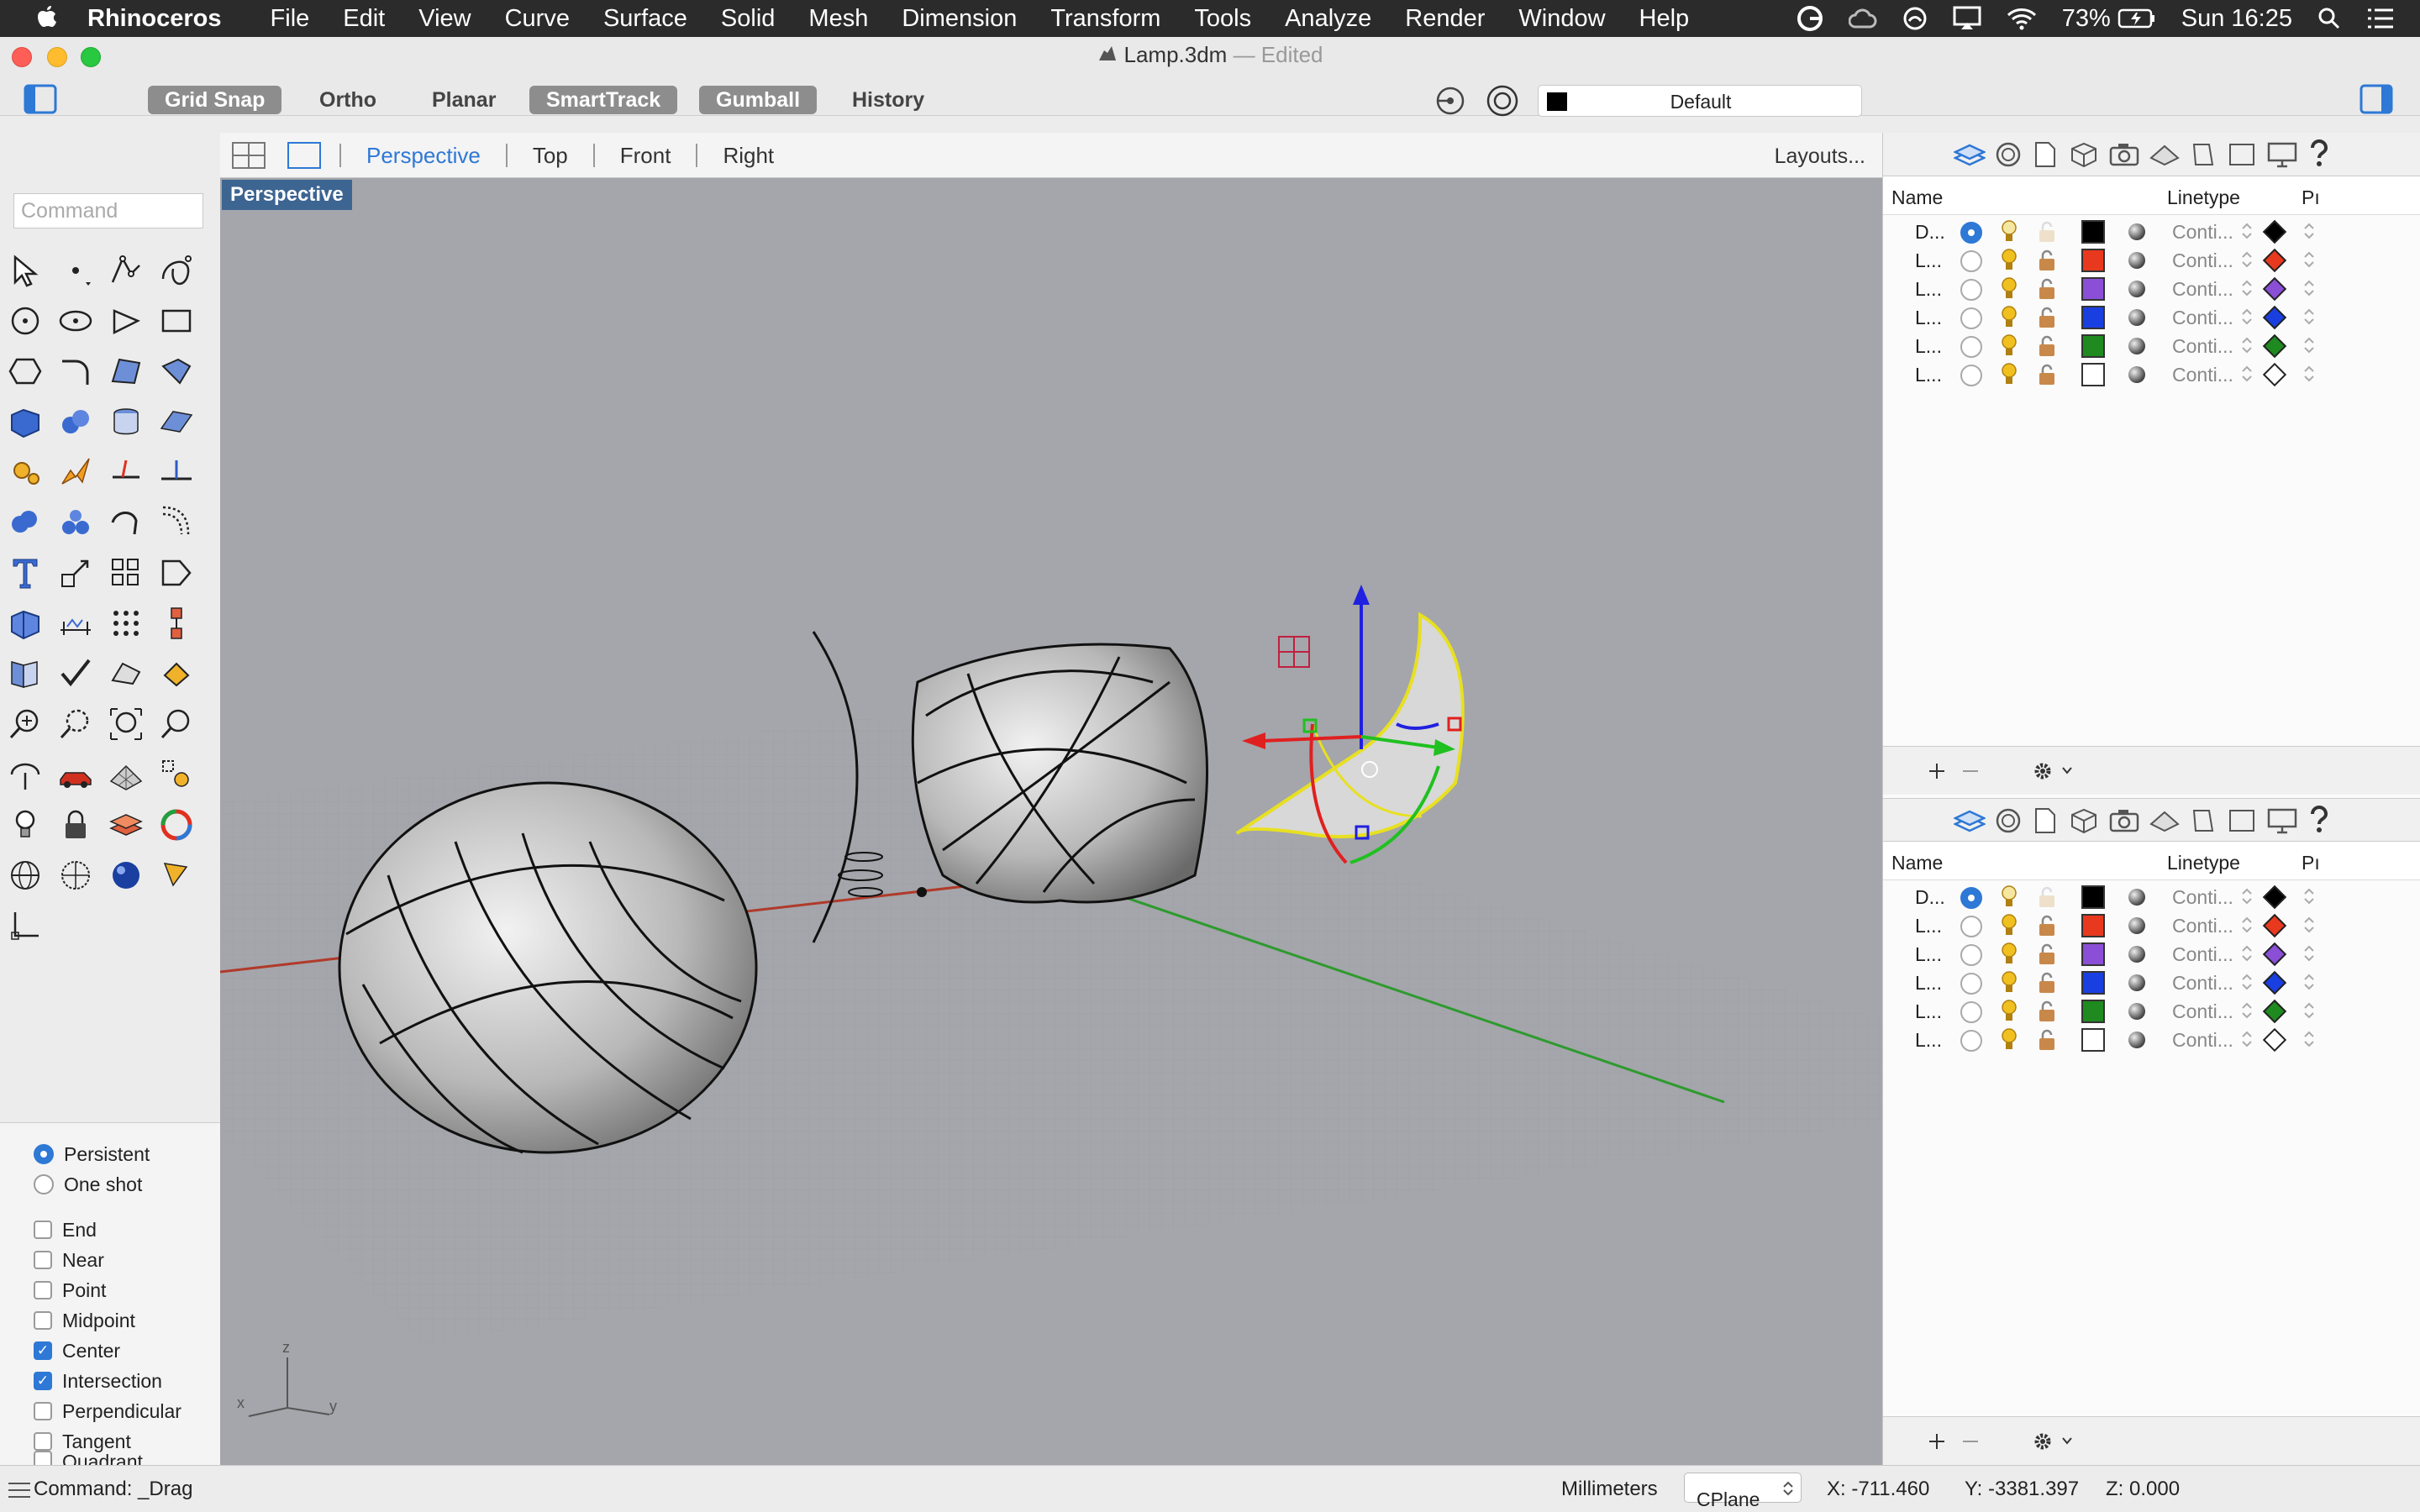 The height and width of the screenshot is (1512, 2420). Describe the element at coordinates (127, 824) in the screenshot. I see `layer-icon` at that location.